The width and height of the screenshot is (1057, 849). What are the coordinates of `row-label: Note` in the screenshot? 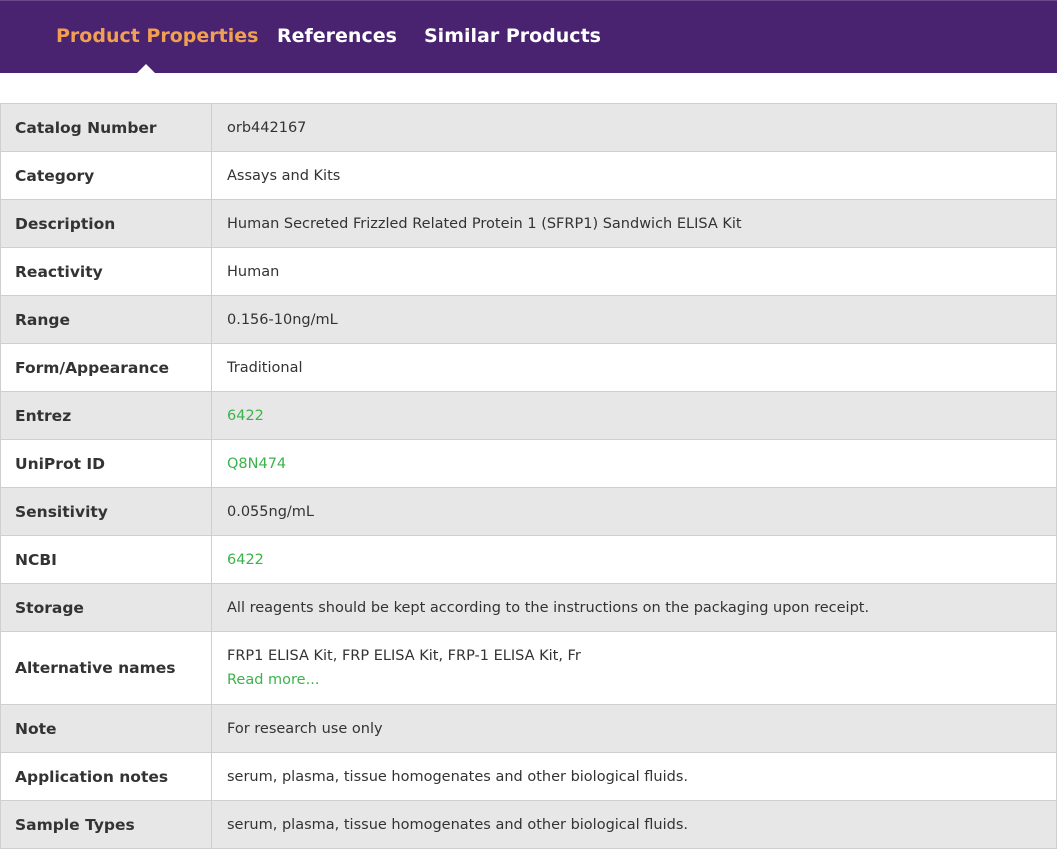 It's located at (106, 728).